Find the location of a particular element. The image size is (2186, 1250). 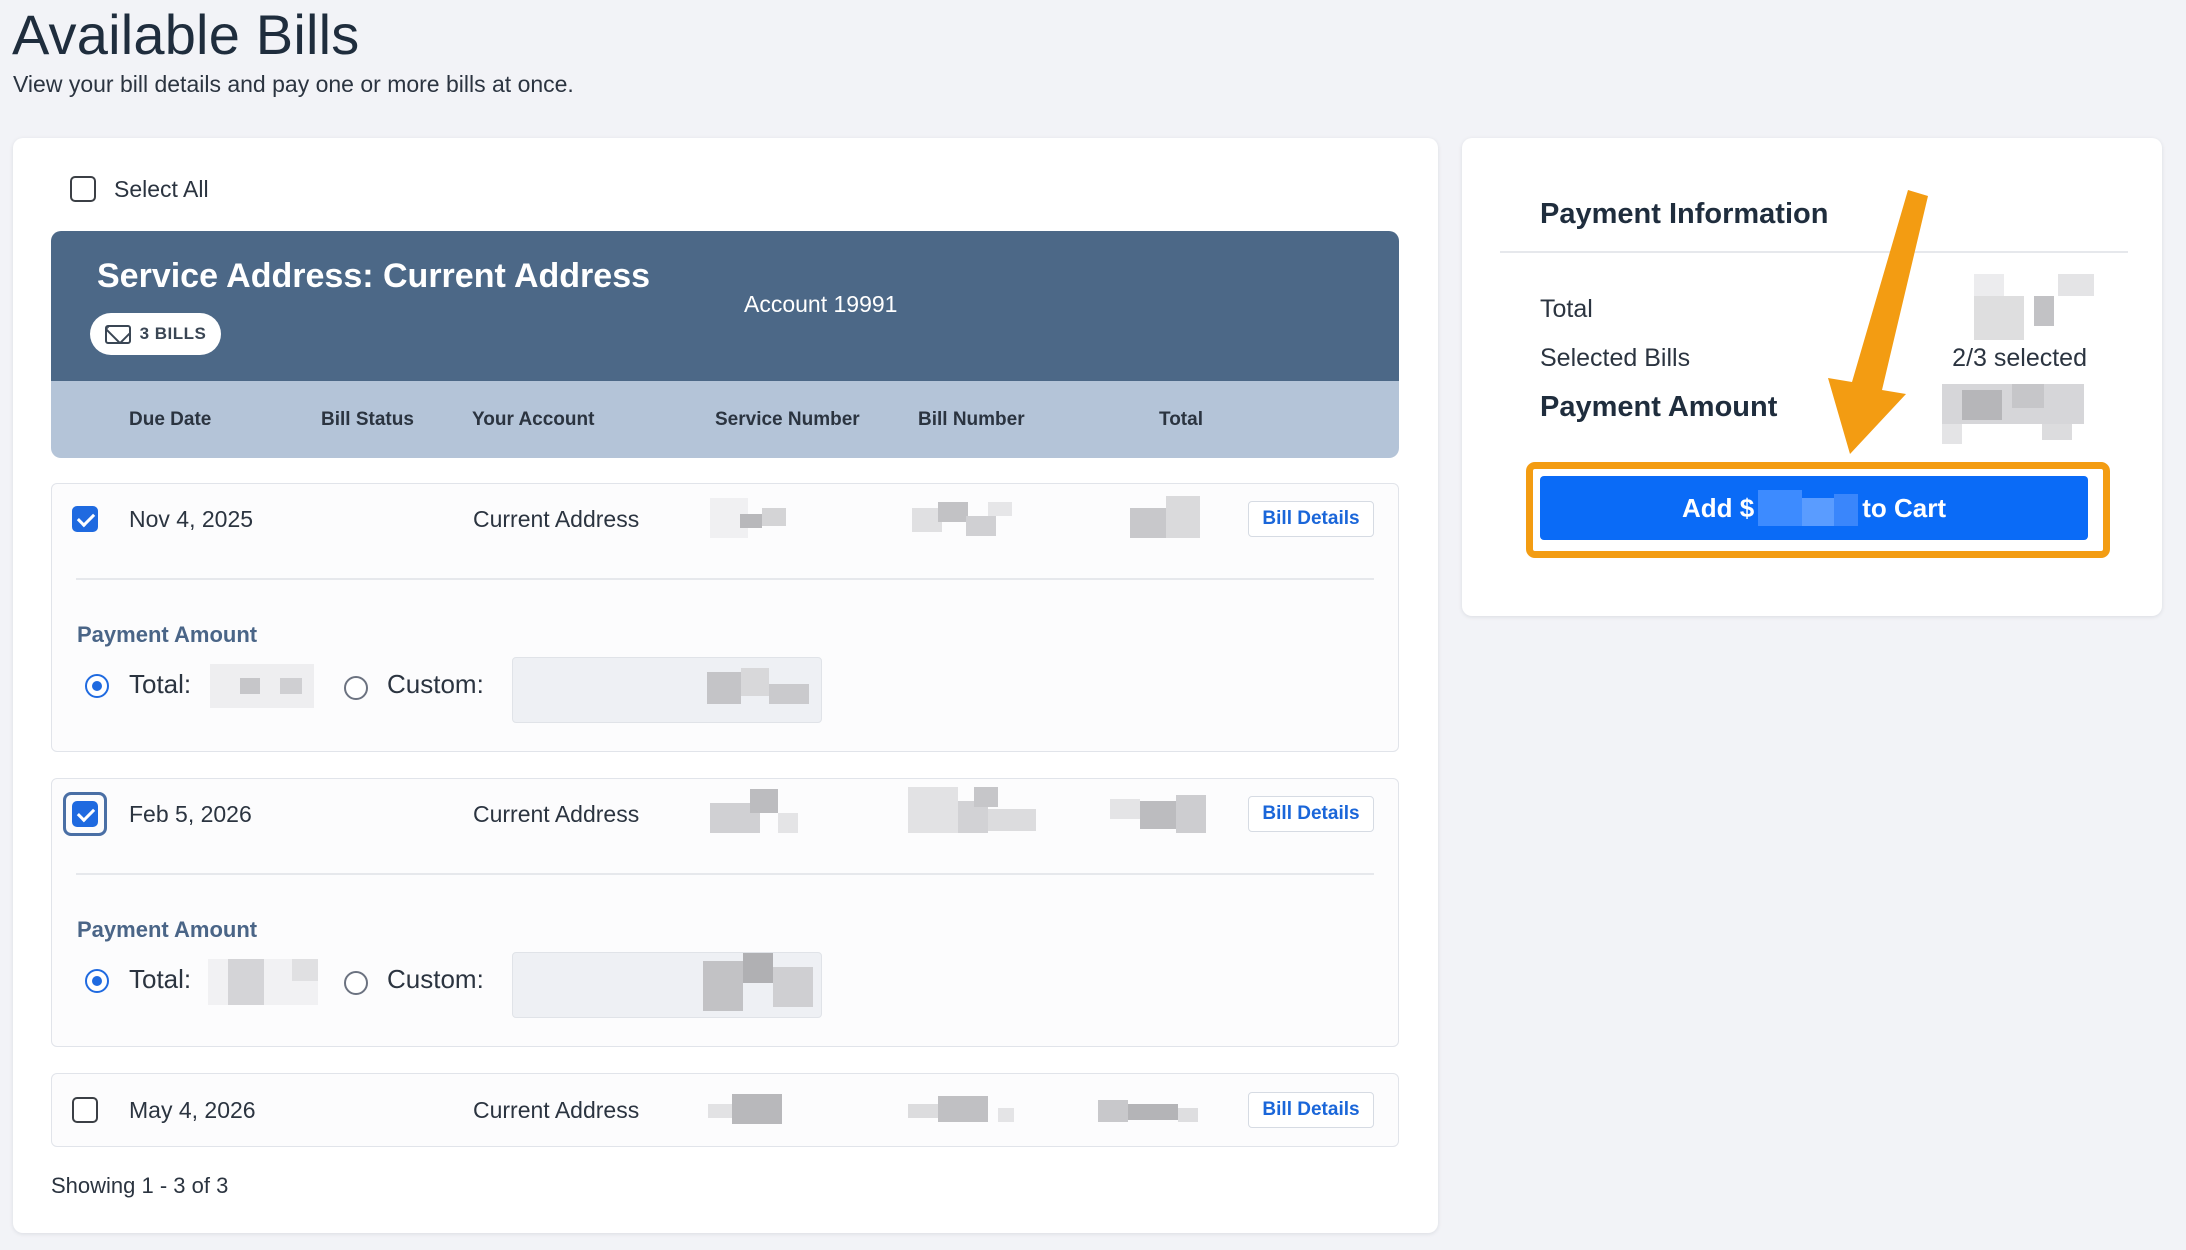

column-header-service-number: Service Number is located at coordinates (787, 419).